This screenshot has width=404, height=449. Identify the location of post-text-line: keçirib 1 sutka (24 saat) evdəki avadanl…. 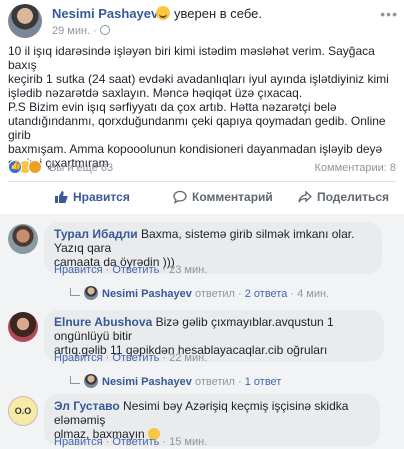
(198, 79).